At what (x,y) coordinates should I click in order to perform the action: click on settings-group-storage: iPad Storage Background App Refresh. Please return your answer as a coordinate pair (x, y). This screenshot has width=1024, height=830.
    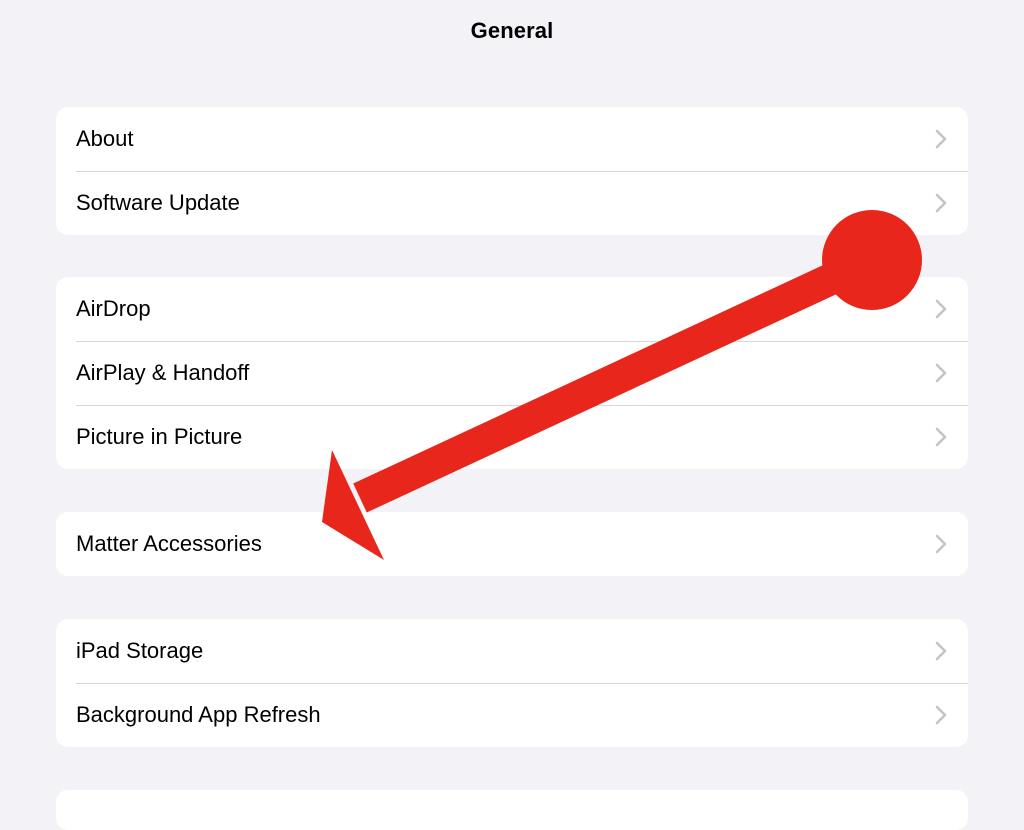
    Looking at the image, I should click on (512, 683).